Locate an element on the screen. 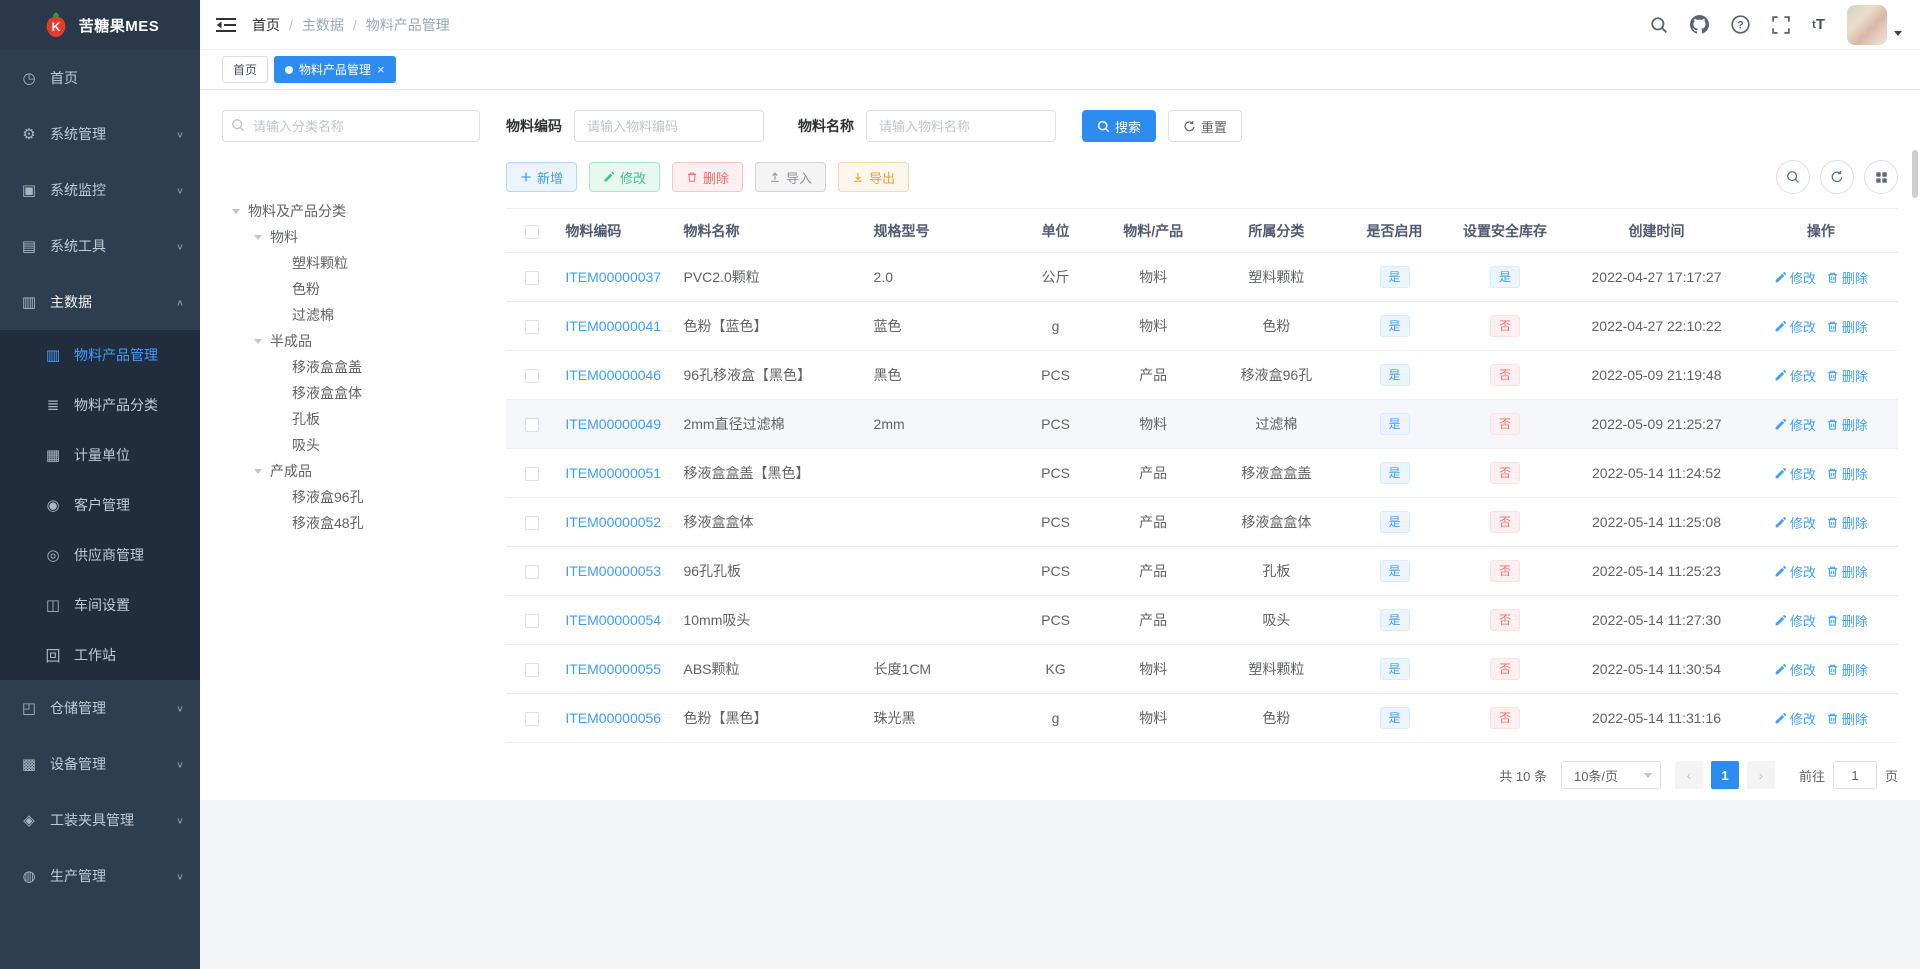 Image resolution: width=1920 pixels, height=969 pixels. material-code-link: ITEM00000054 is located at coordinates (613, 620).